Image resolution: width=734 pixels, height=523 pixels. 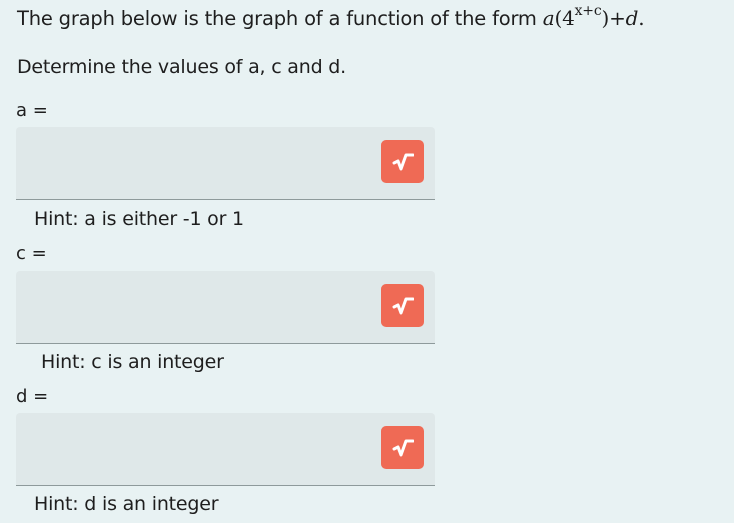 I want to click on function-formula: a(4x+c)+d., so click(x=593, y=16).